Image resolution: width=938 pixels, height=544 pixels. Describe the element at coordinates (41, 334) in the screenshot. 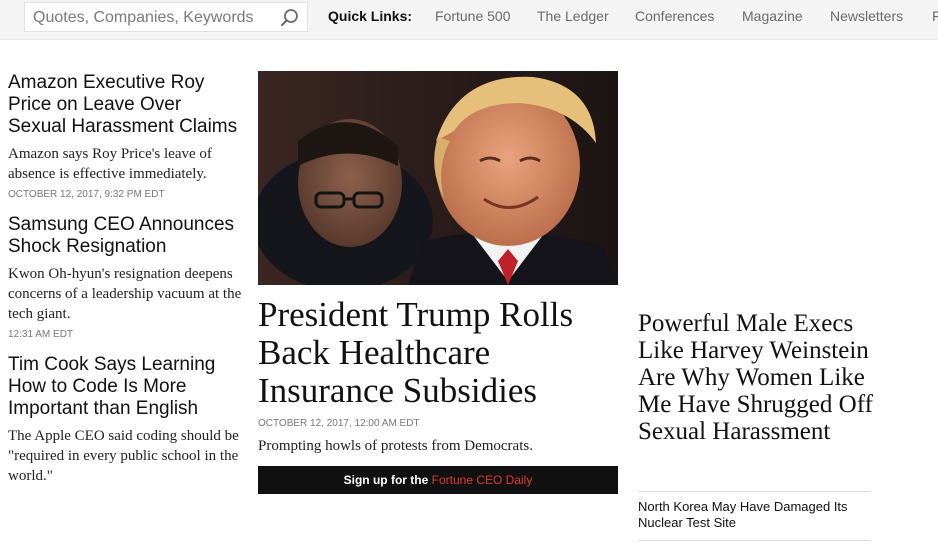

I see `story-timestamp: 12:31 AM EDT` at that location.